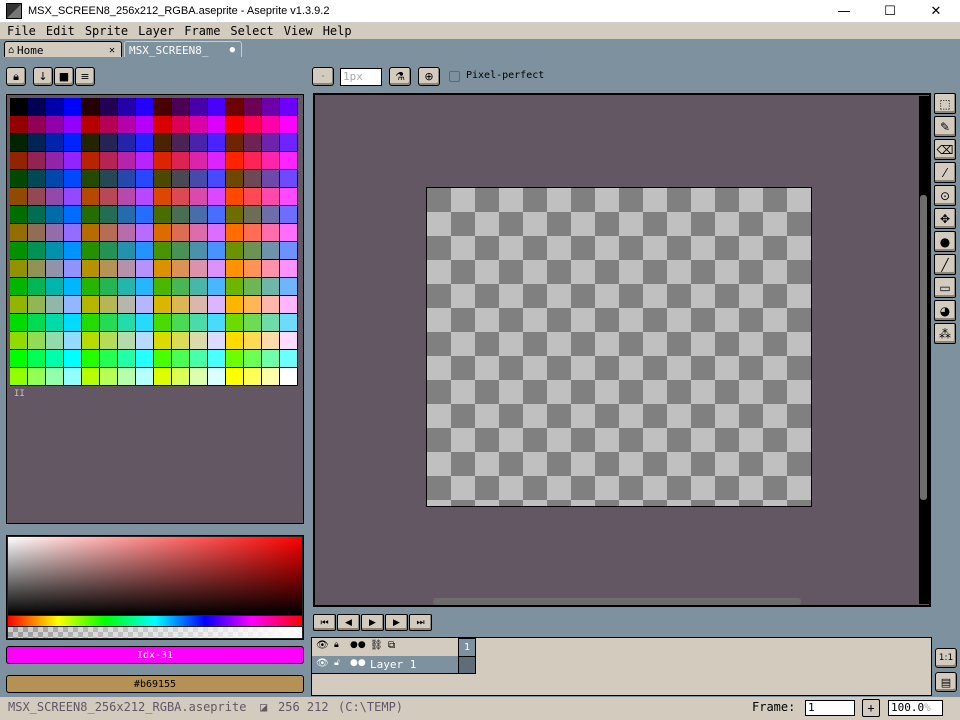 The height and width of the screenshot is (720, 960). Describe the element at coordinates (945, 126) in the screenshot. I see `pencil-tool-button: ✎` at that location.